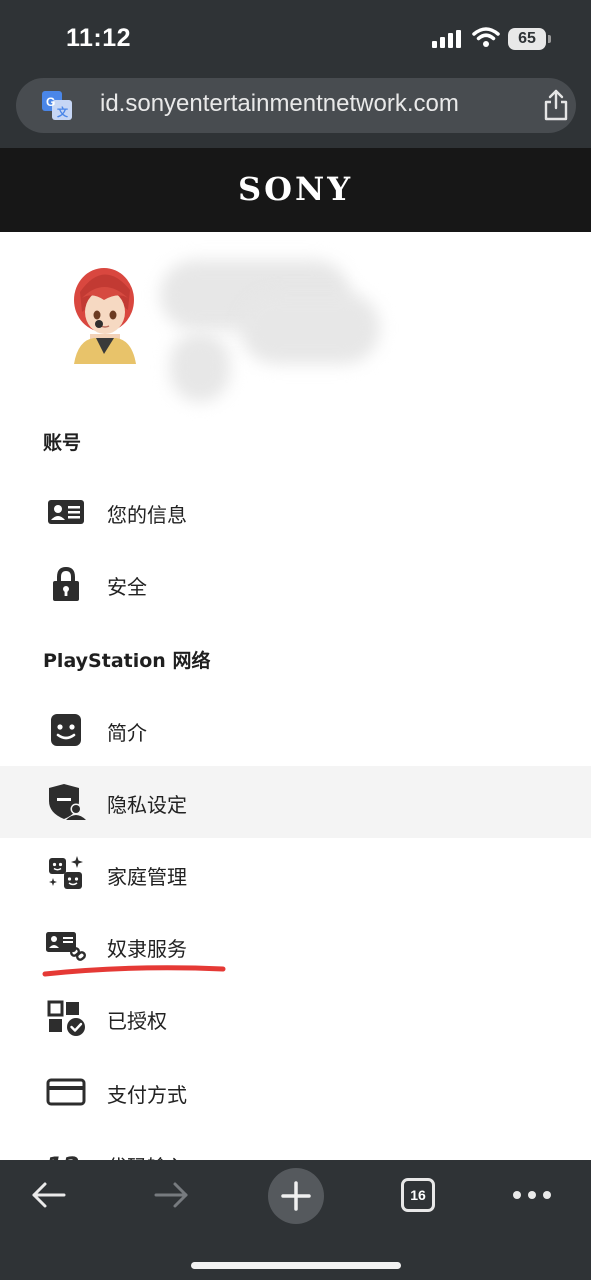  What do you see at coordinates (147, 877) in the screenshot?
I see `menu-label-family-management: 家庭管理` at bounding box center [147, 877].